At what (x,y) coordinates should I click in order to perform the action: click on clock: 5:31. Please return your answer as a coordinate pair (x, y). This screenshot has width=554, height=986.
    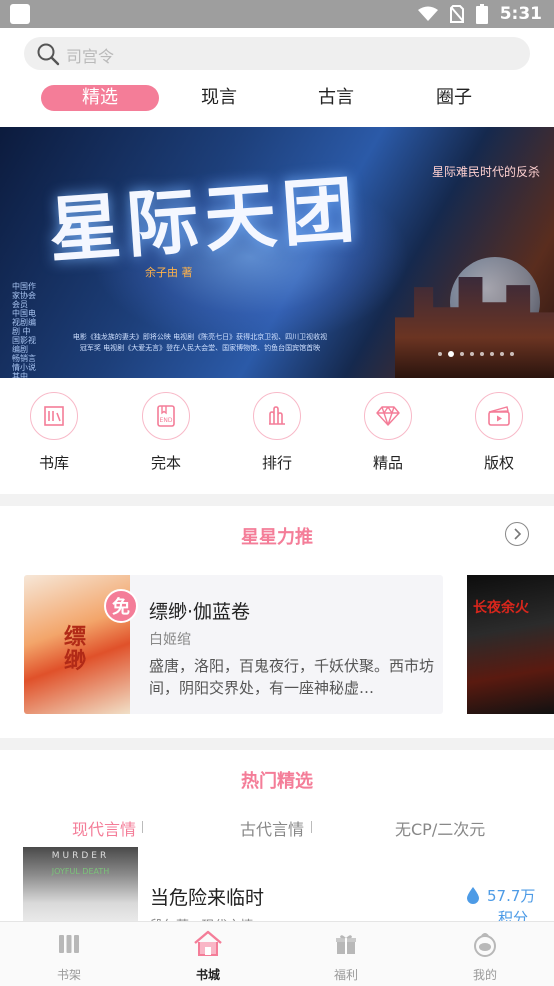
    Looking at the image, I should click on (520, 14).